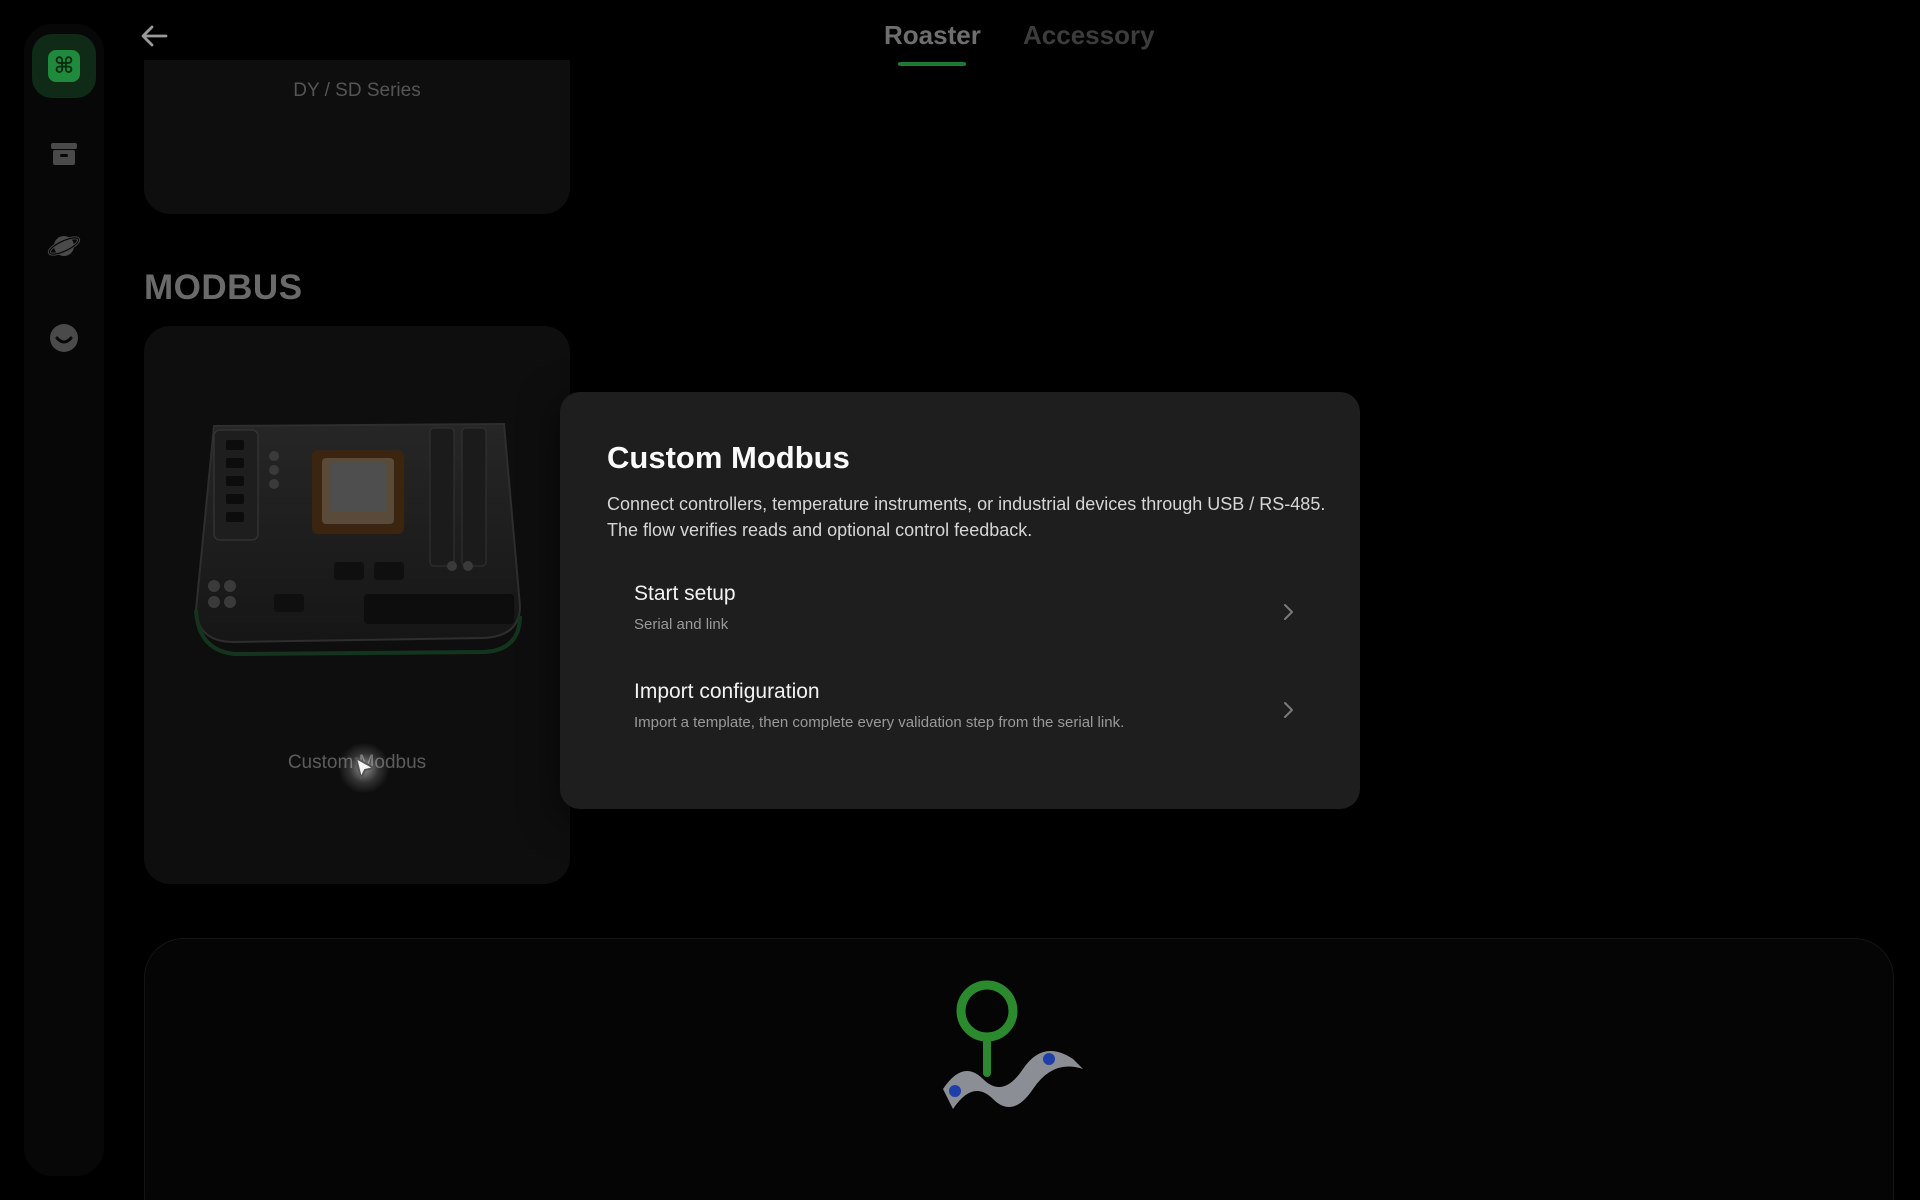 This screenshot has width=1920, height=1200. What do you see at coordinates (1013, 1044) in the screenshot?
I see `magnifier-illustration` at bounding box center [1013, 1044].